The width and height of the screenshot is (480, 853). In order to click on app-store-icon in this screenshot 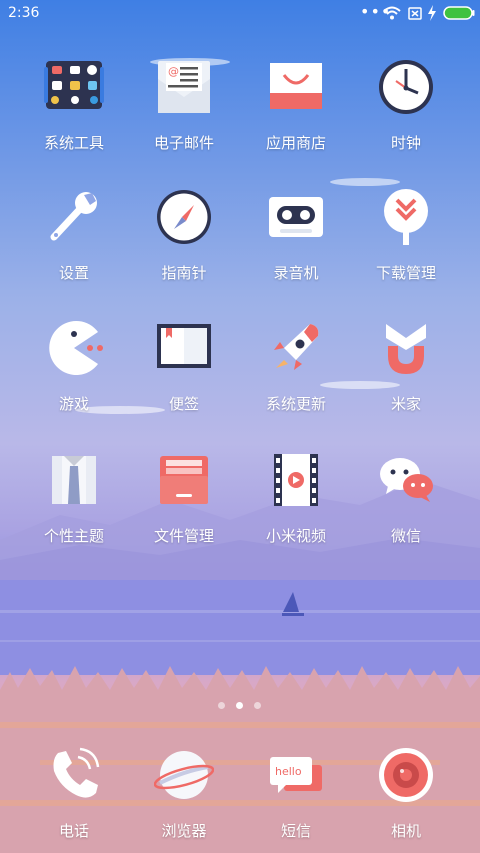, I will do `click(296, 86)`.